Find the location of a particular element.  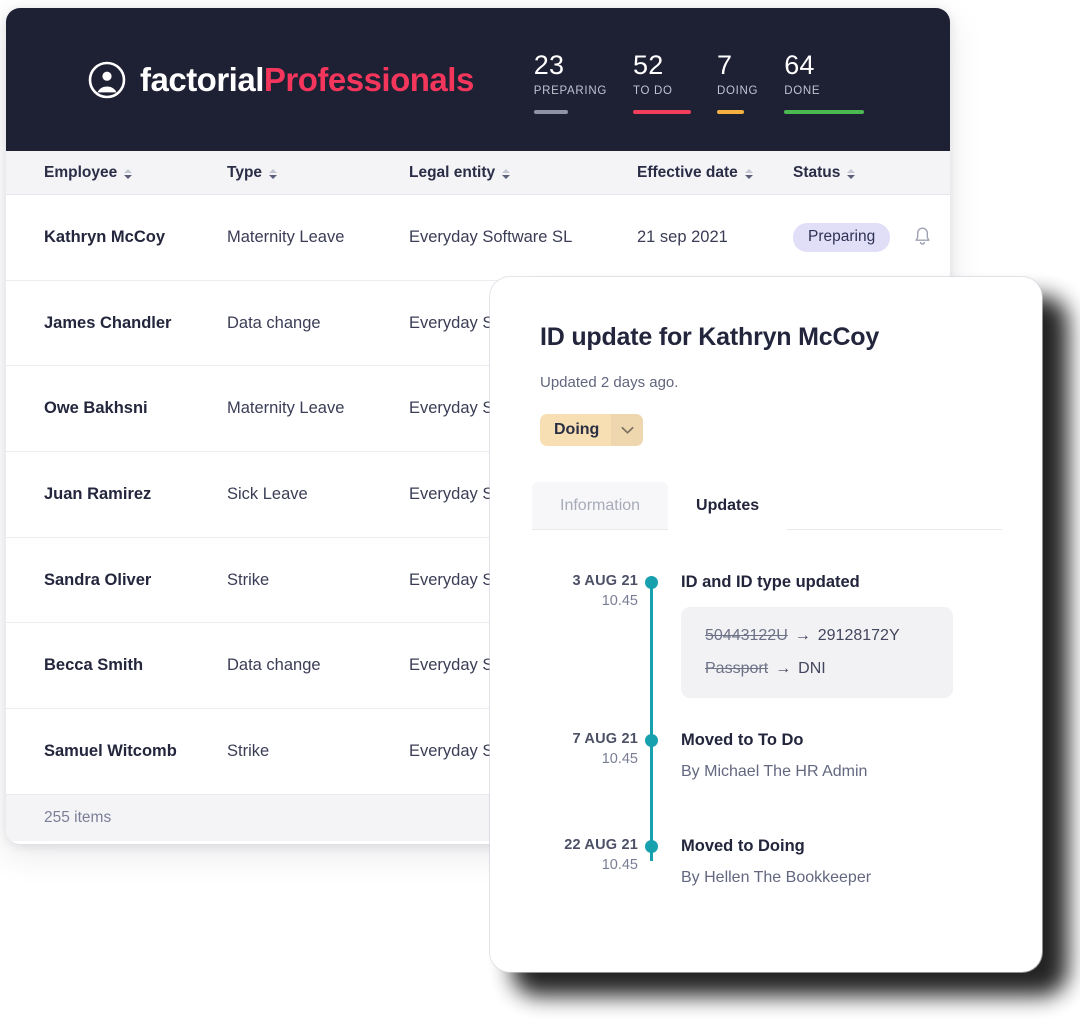

column-header-legal-entity: Legal entity is located at coordinates (523, 173).